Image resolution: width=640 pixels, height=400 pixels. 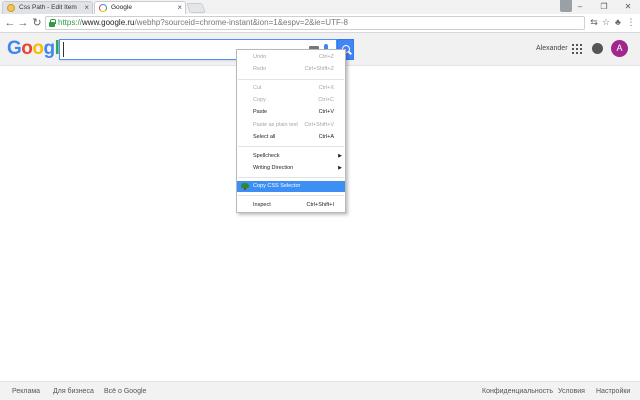 What do you see at coordinates (291, 156) in the screenshot?
I see `menu-item-spellcheck: Spellcheck ▶` at bounding box center [291, 156].